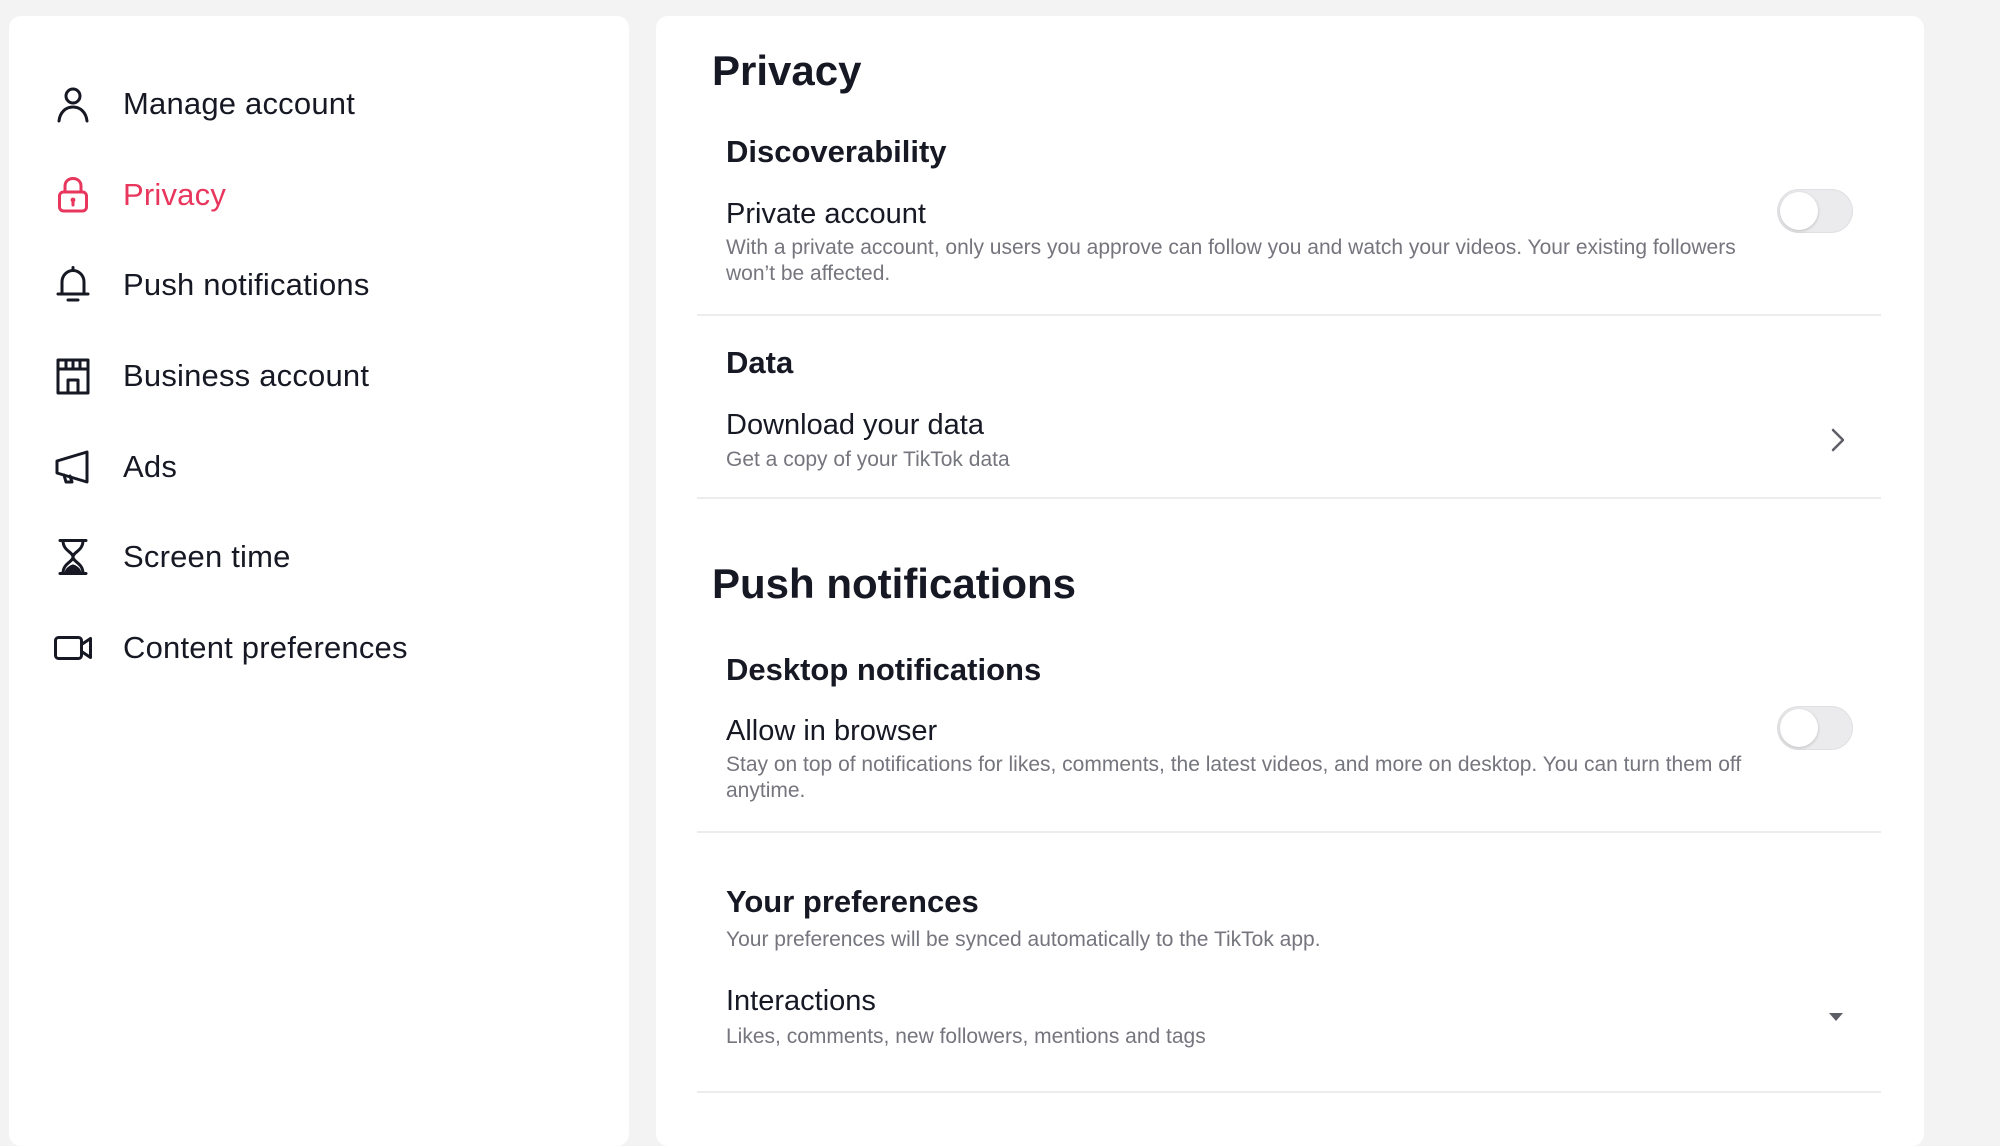  What do you see at coordinates (319, 195) in the screenshot?
I see `sidebar-item-privacy: Privacy` at bounding box center [319, 195].